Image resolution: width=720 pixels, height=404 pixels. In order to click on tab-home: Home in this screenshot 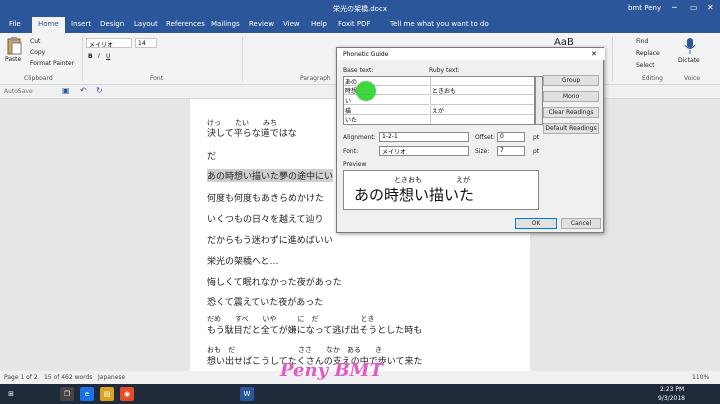, I will do `click(48, 25)`.